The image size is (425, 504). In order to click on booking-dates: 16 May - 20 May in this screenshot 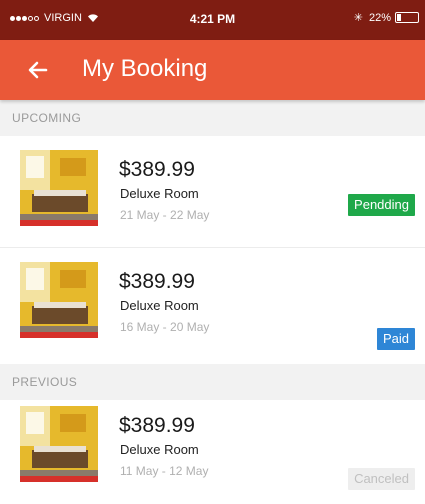, I will do `click(165, 327)`.